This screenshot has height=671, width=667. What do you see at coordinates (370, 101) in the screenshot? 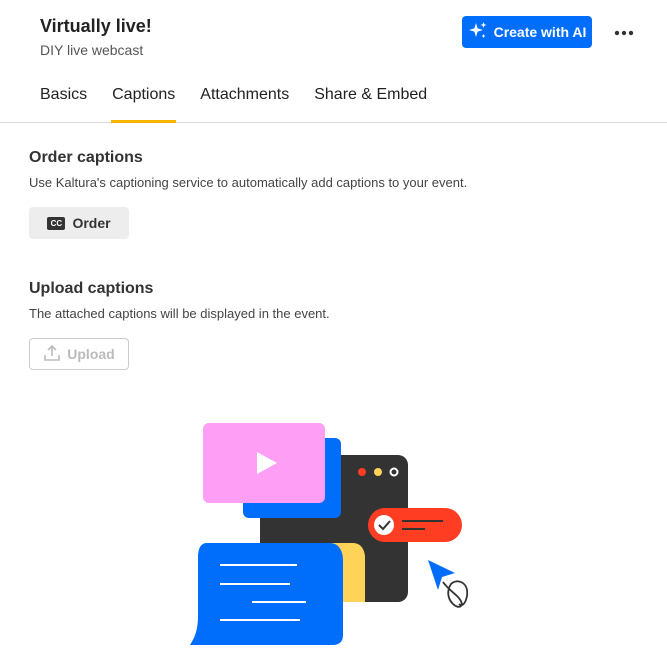
I see `tab-share-embed: Share & Embed` at bounding box center [370, 101].